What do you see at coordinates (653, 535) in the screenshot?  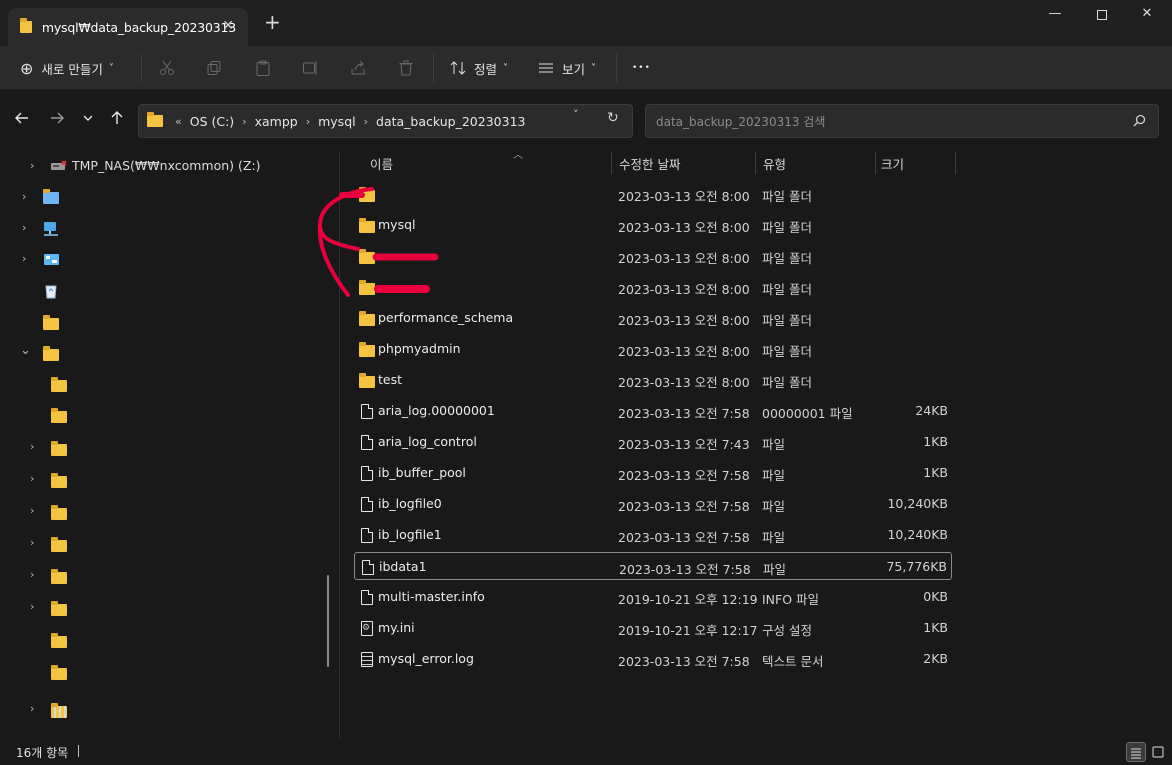 I see `file-row: ib_logfile1 2023-03-13 오전 7:58 파일 10,240KB` at bounding box center [653, 535].